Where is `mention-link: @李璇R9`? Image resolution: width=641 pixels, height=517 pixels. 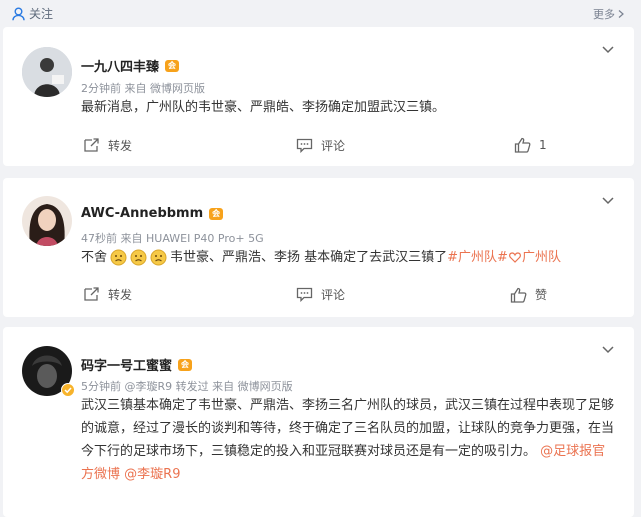
mention-link: @李璇R9 is located at coordinates (152, 474).